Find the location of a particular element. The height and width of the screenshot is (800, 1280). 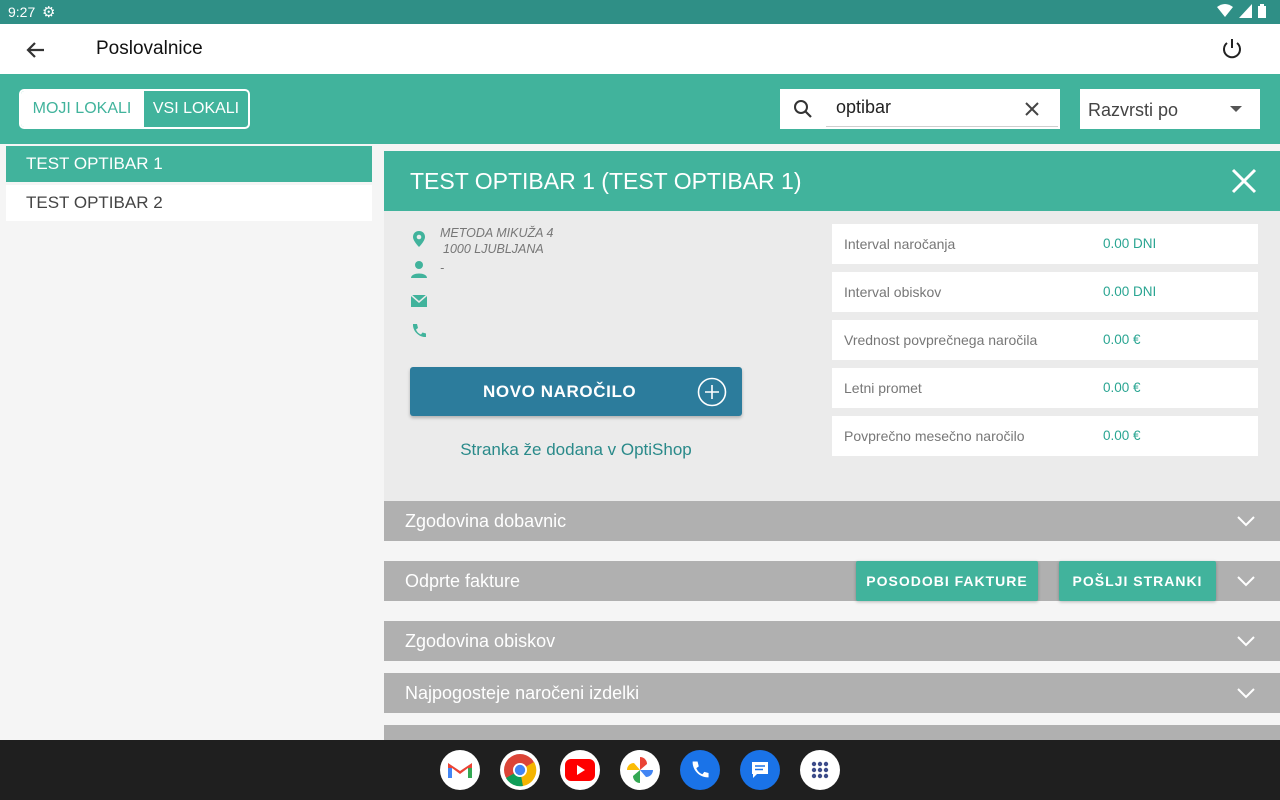

list-item: TEST OPTIBAR 2 is located at coordinates (189, 203).